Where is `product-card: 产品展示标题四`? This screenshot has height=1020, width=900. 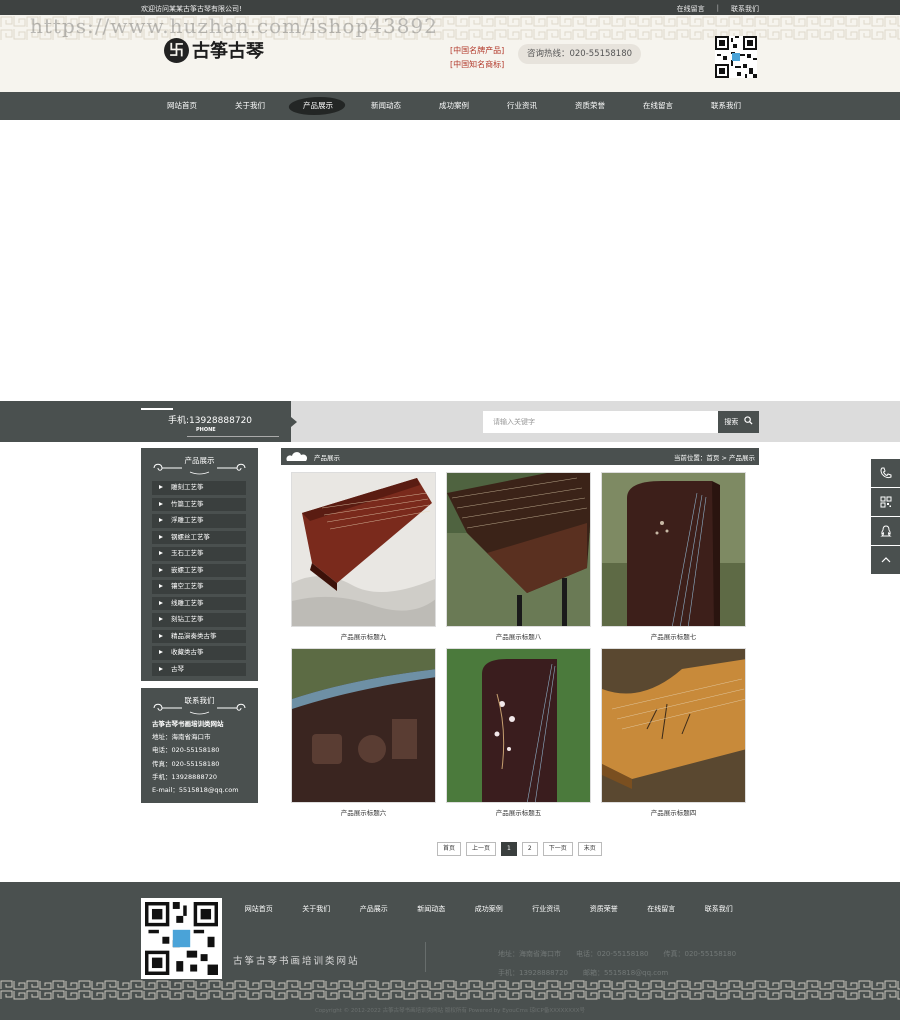 product-card: 产品展示标题四 is located at coordinates (673, 732).